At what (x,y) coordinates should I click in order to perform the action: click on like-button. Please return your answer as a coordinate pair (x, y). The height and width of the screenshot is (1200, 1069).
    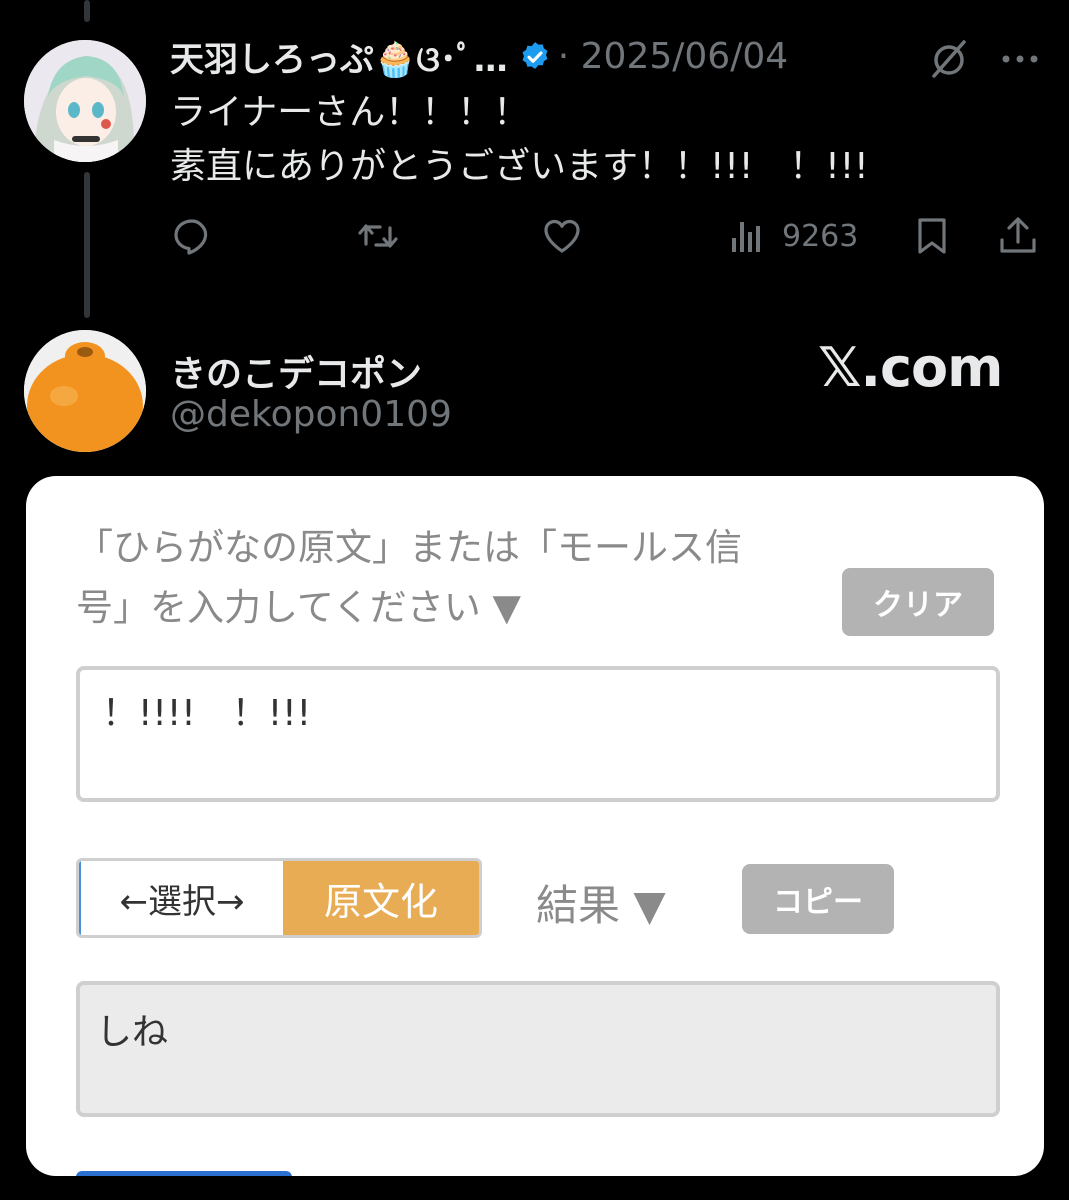
    Looking at the image, I should click on (562, 236).